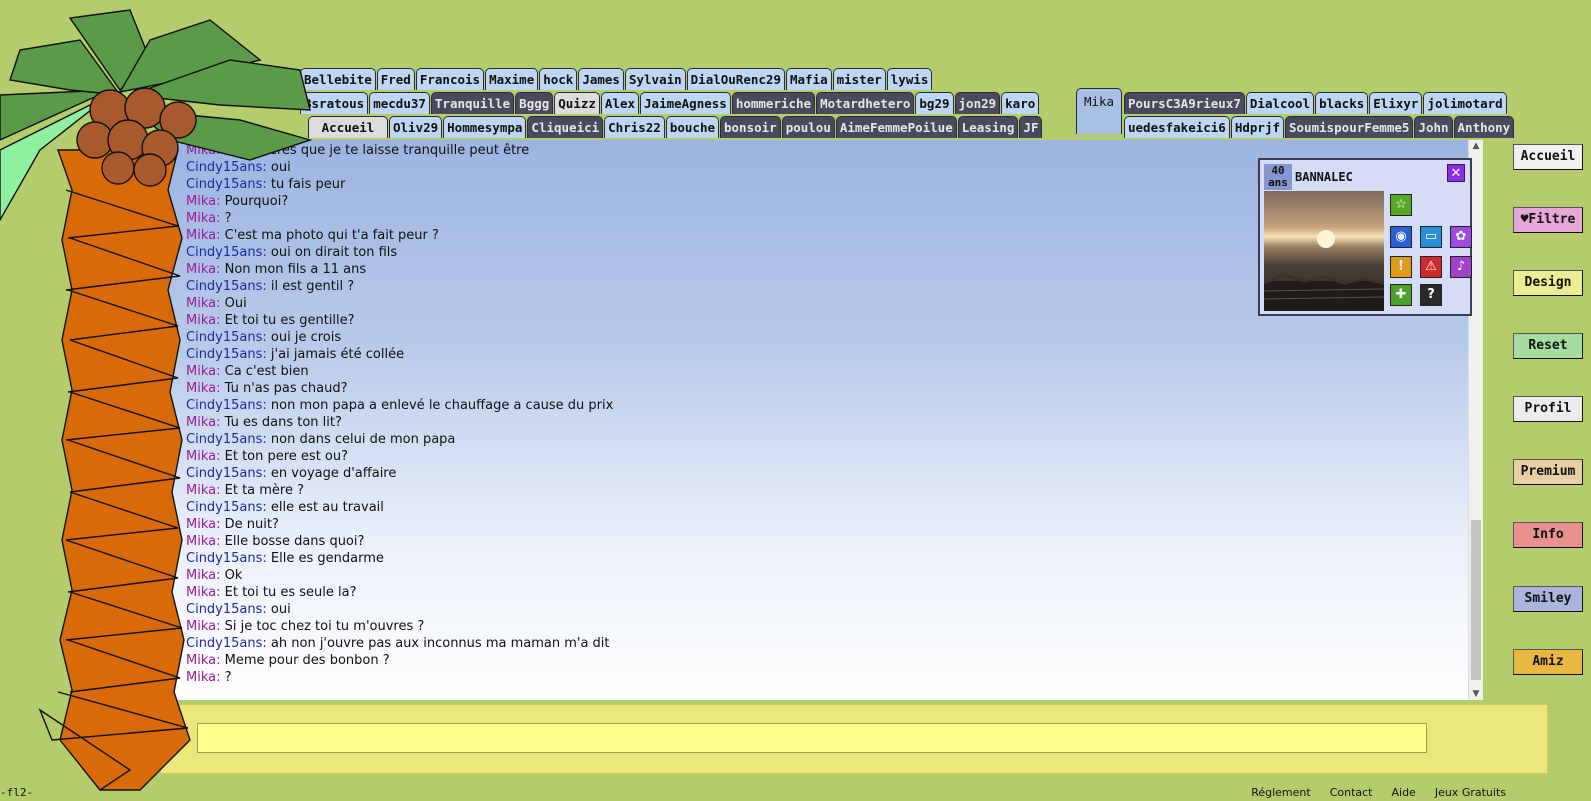  Describe the element at coordinates (686, 371) in the screenshot. I see `chat-message: Mika: Ca c'est bien` at that location.